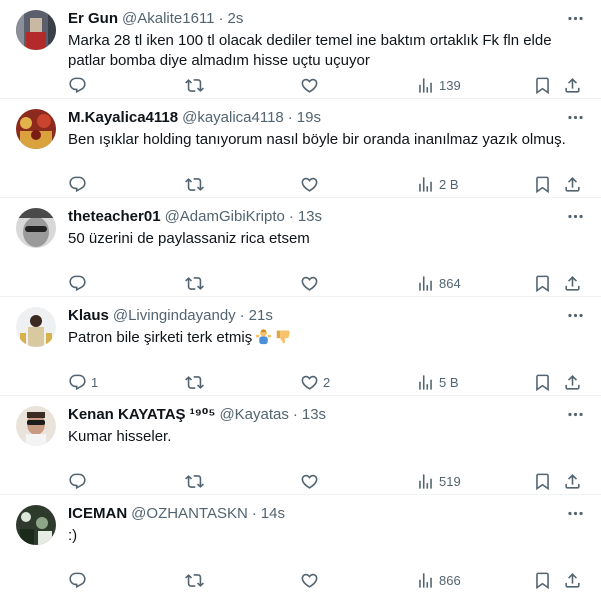 This screenshot has height=613, width=601. I want to click on bookmark-icon, so click(542, 184).